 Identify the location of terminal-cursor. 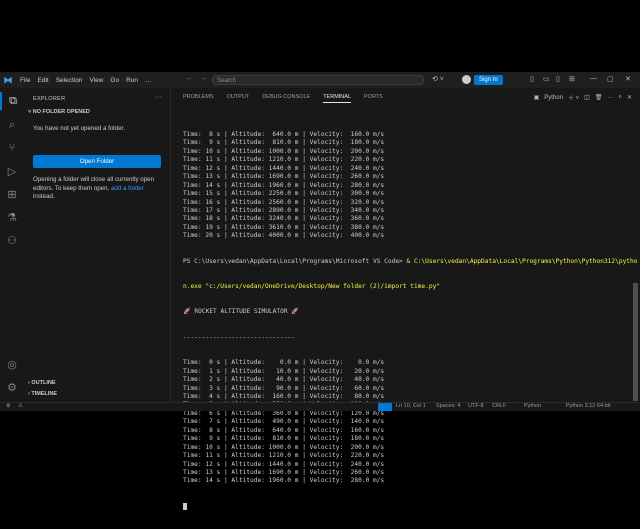
(185, 506).